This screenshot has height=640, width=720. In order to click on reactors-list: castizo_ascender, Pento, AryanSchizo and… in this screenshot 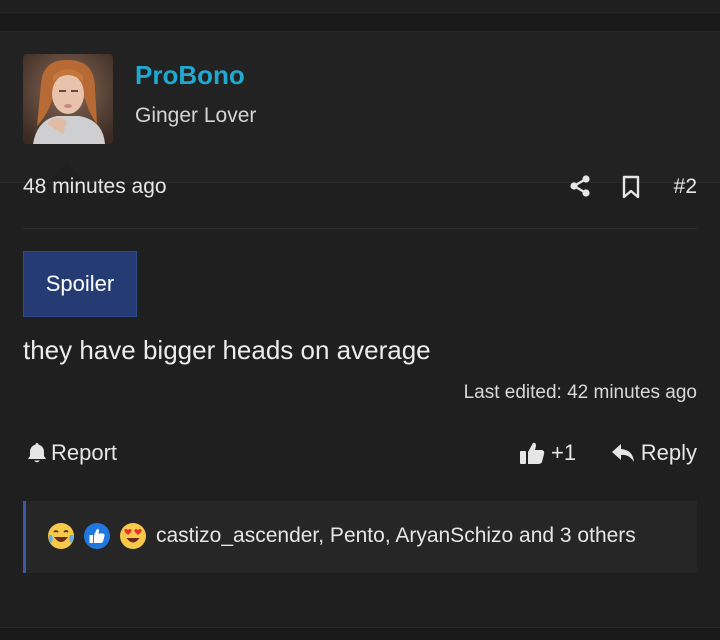, I will do `click(396, 536)`.